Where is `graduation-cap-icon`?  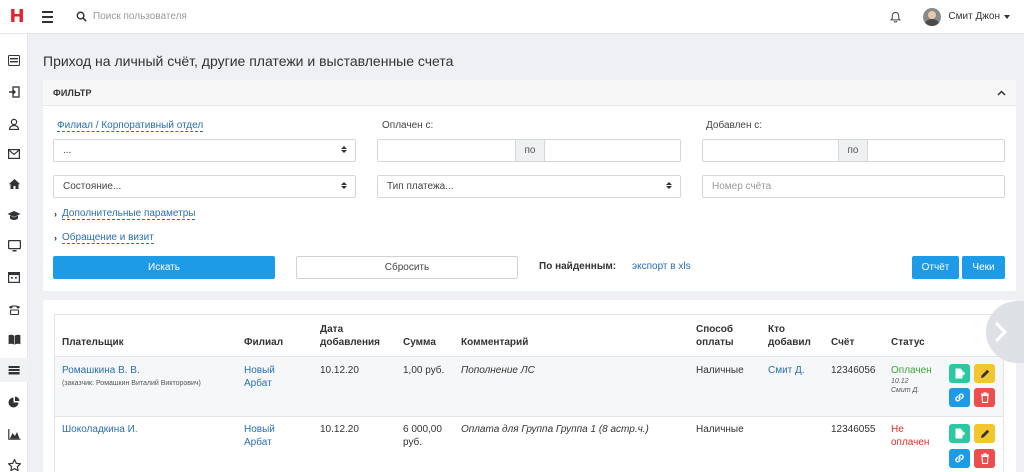 graduation-cap-icon is located at coordinates (14, 215).